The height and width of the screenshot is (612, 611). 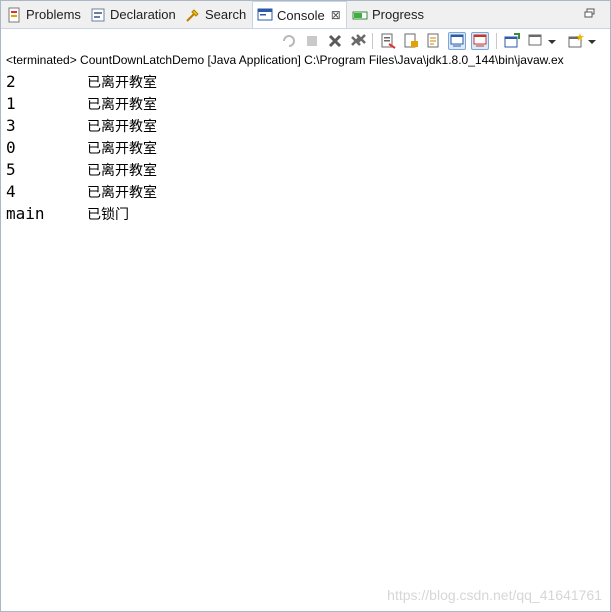 I want to click on tab-label: Declaration, so click(x=143, y=14).